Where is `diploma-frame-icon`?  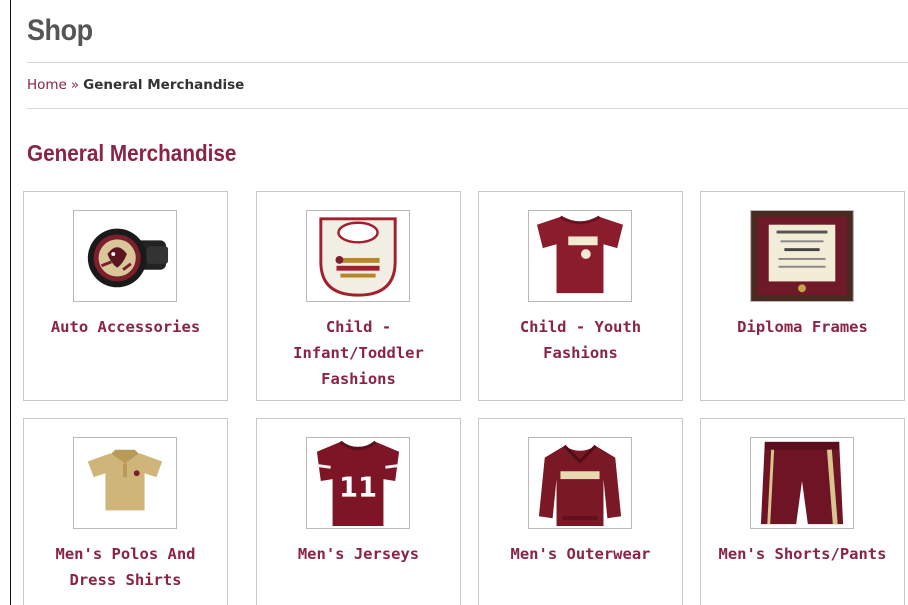 diploma-frame-icon is located at coordinates (802, 256).